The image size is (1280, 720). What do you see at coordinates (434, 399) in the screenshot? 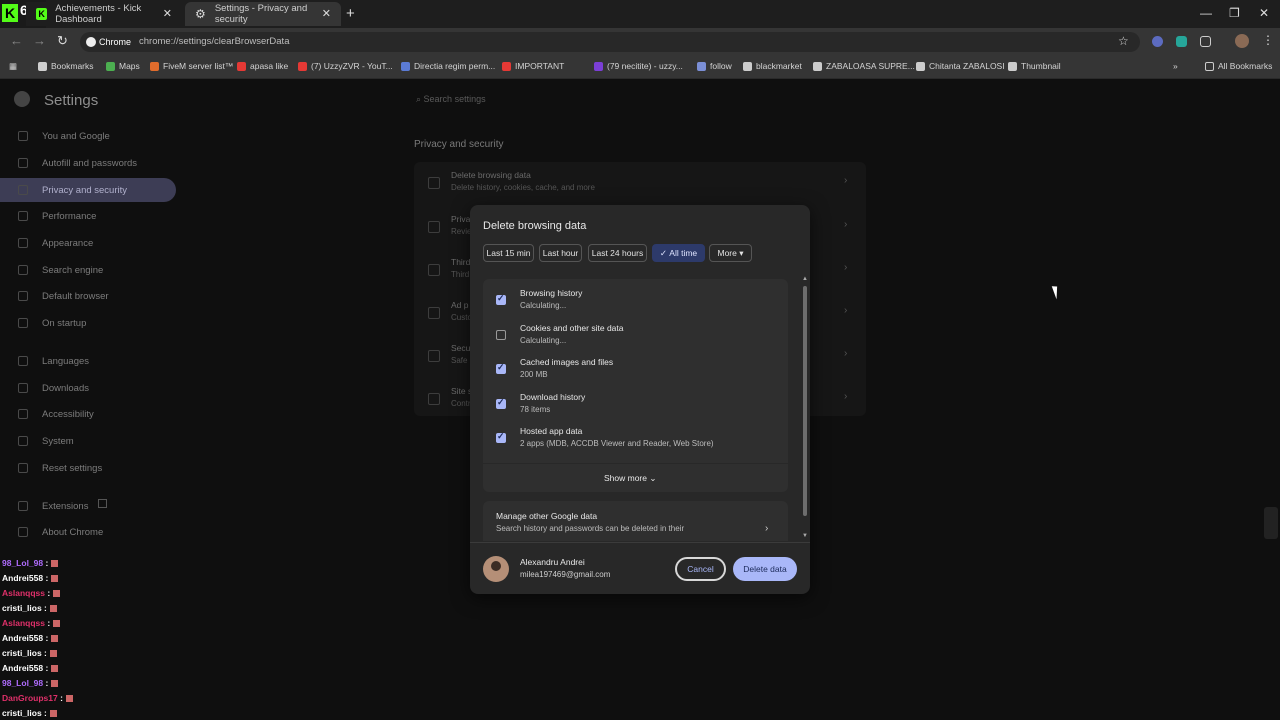
I see `privacy-row-icon` at bounding box center [434, 399].